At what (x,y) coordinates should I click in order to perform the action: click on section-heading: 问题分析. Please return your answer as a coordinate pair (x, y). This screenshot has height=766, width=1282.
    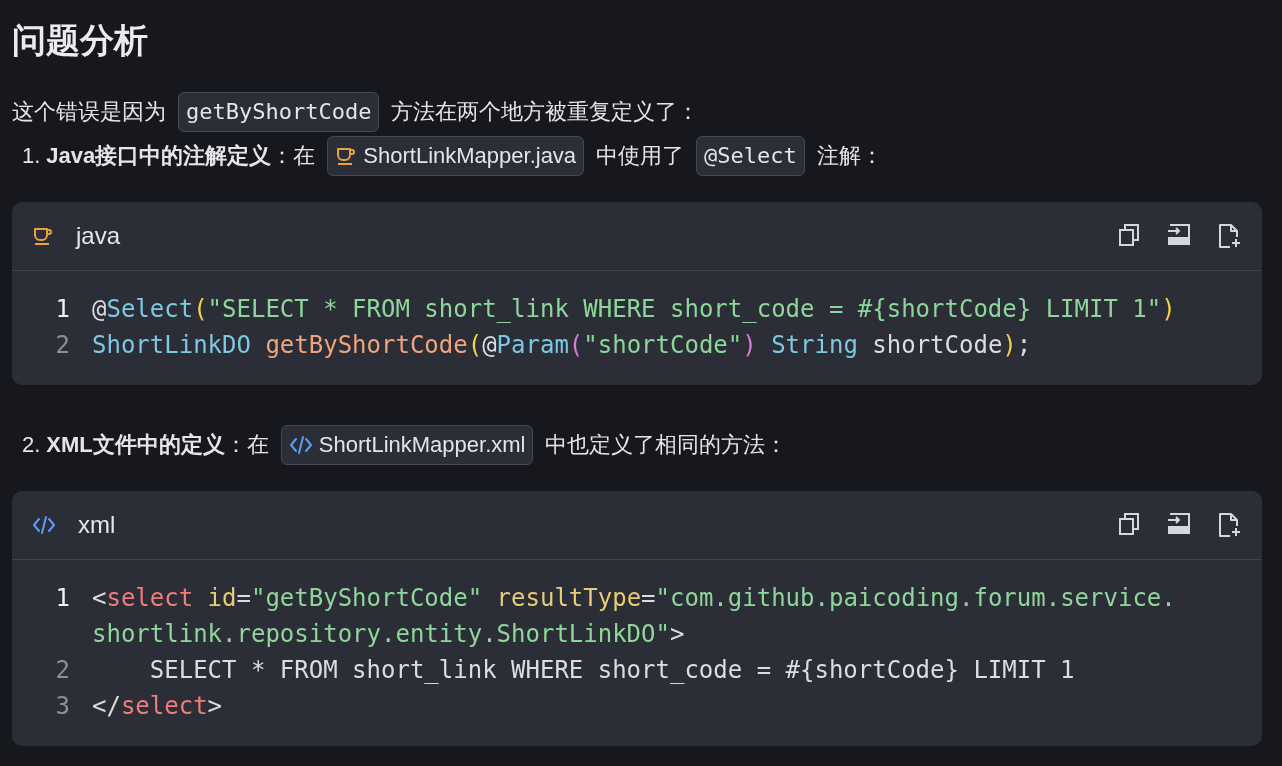
    Looking at the image, I should click on (80, 40).